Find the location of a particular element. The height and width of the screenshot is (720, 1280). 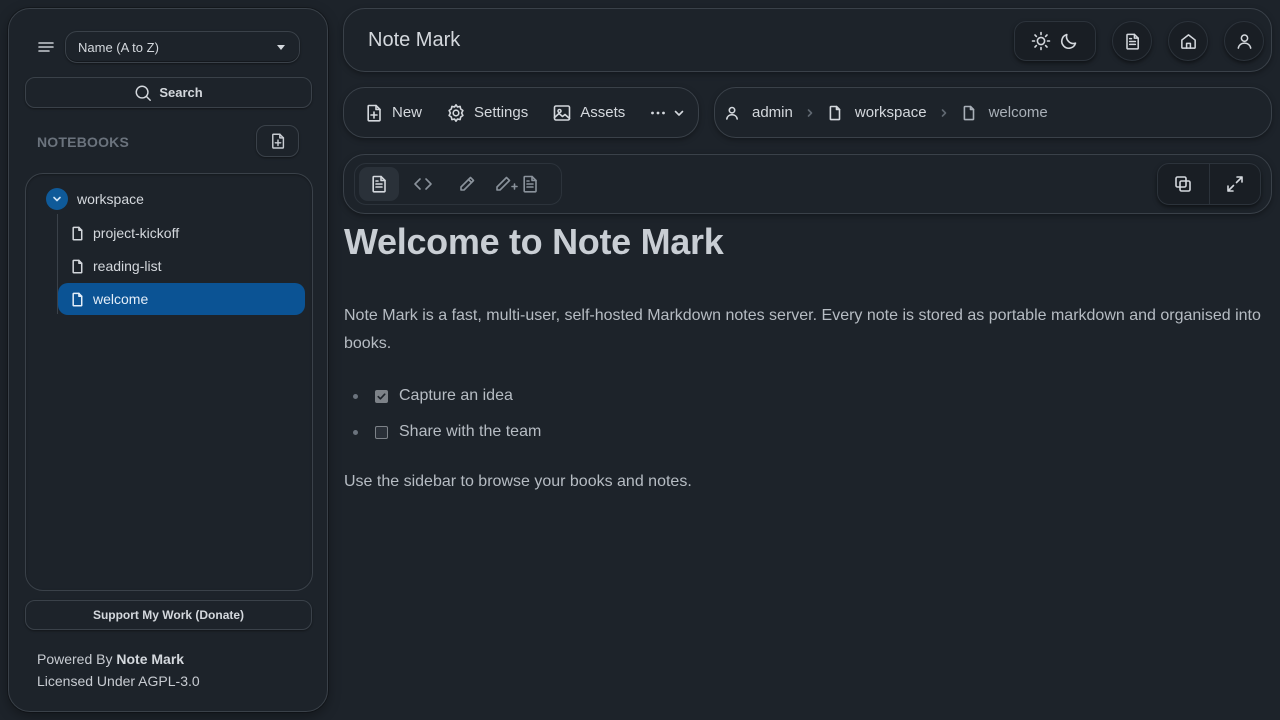

breadcrumb-note: welcome is located at coordinates (1004, 112).